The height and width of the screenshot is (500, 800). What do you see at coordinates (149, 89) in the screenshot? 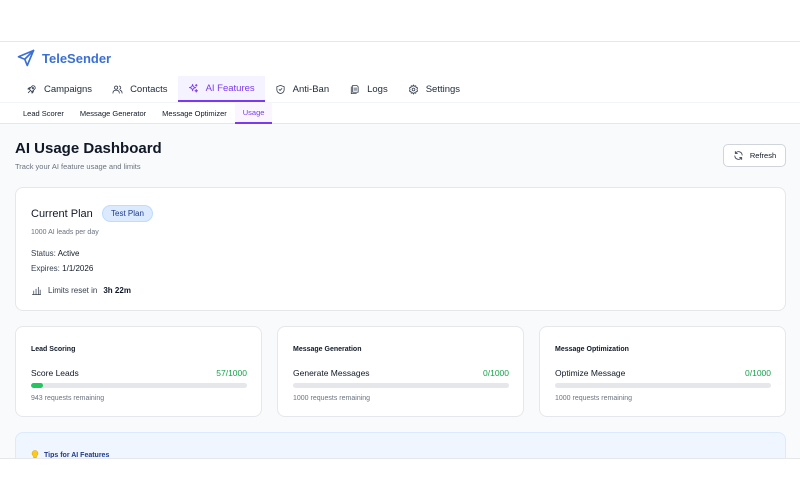
I see `tab-label: Contacts` at bounding box center [149, 89].